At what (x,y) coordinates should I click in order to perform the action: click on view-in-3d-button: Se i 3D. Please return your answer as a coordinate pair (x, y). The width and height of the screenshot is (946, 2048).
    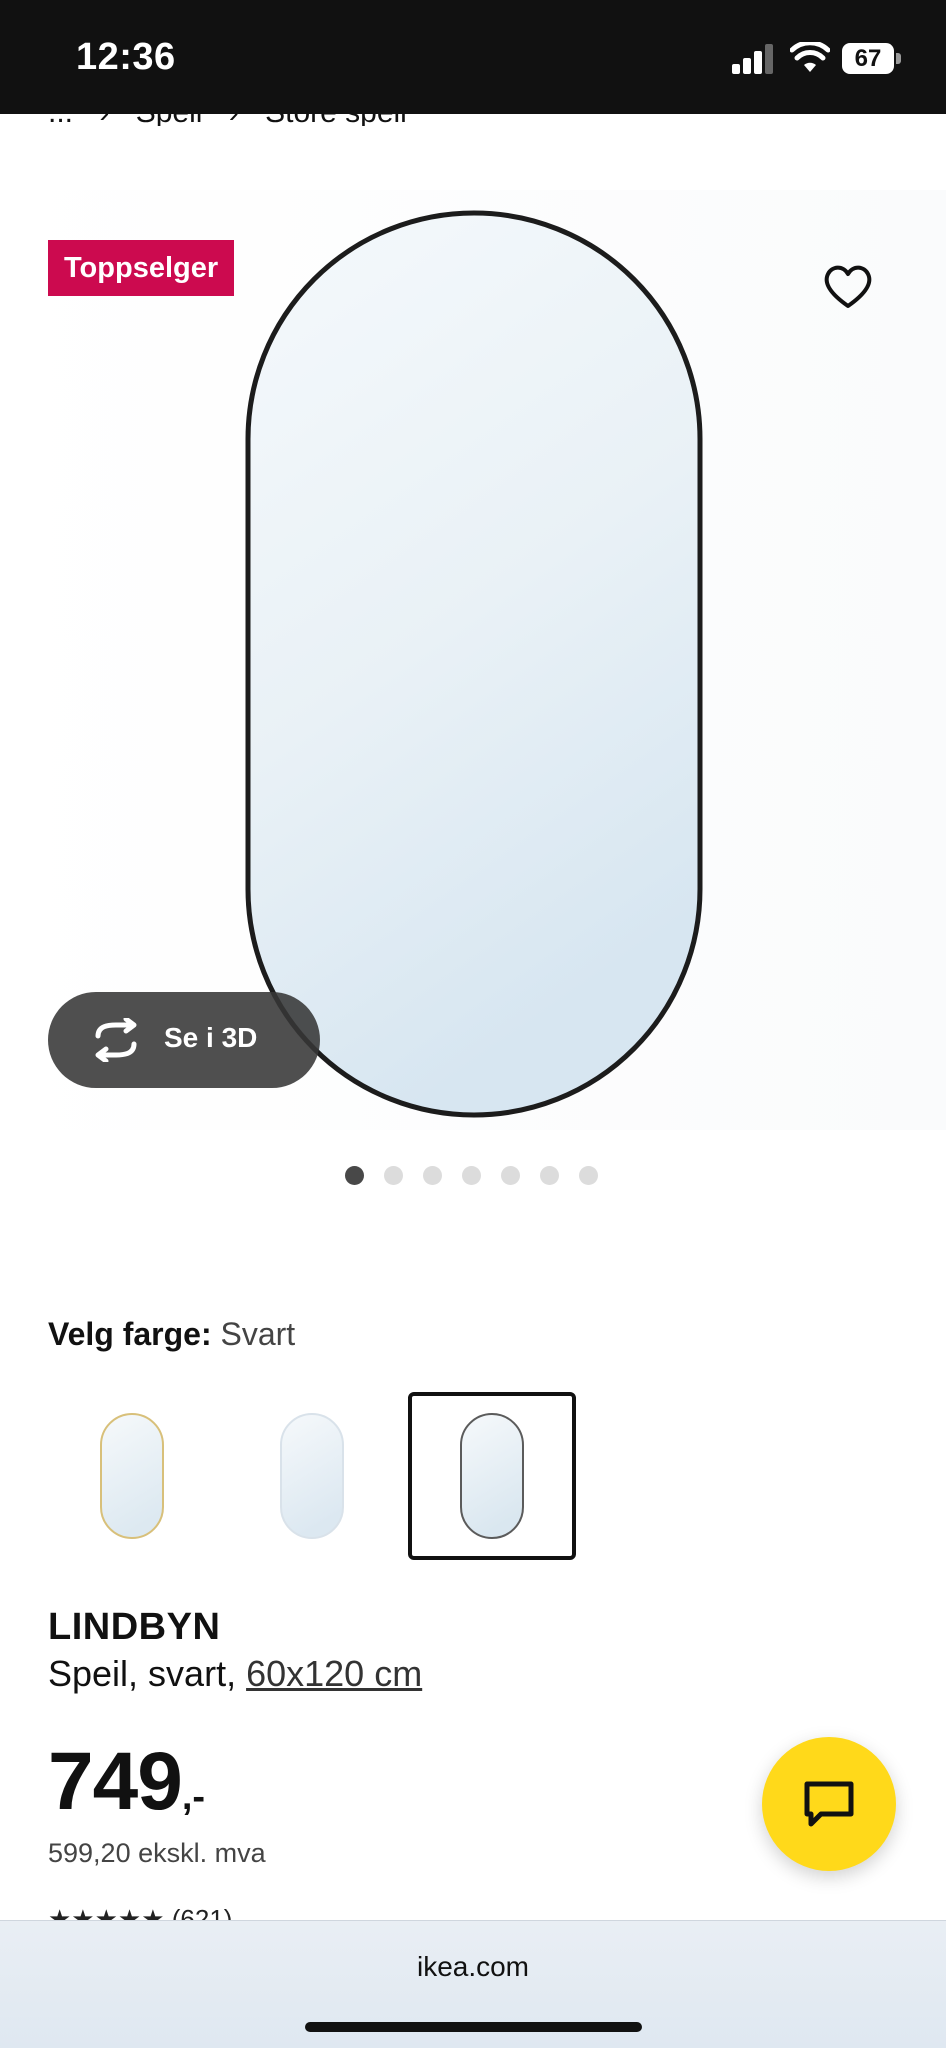
    Looking at the image, I should click on (184, 1040).